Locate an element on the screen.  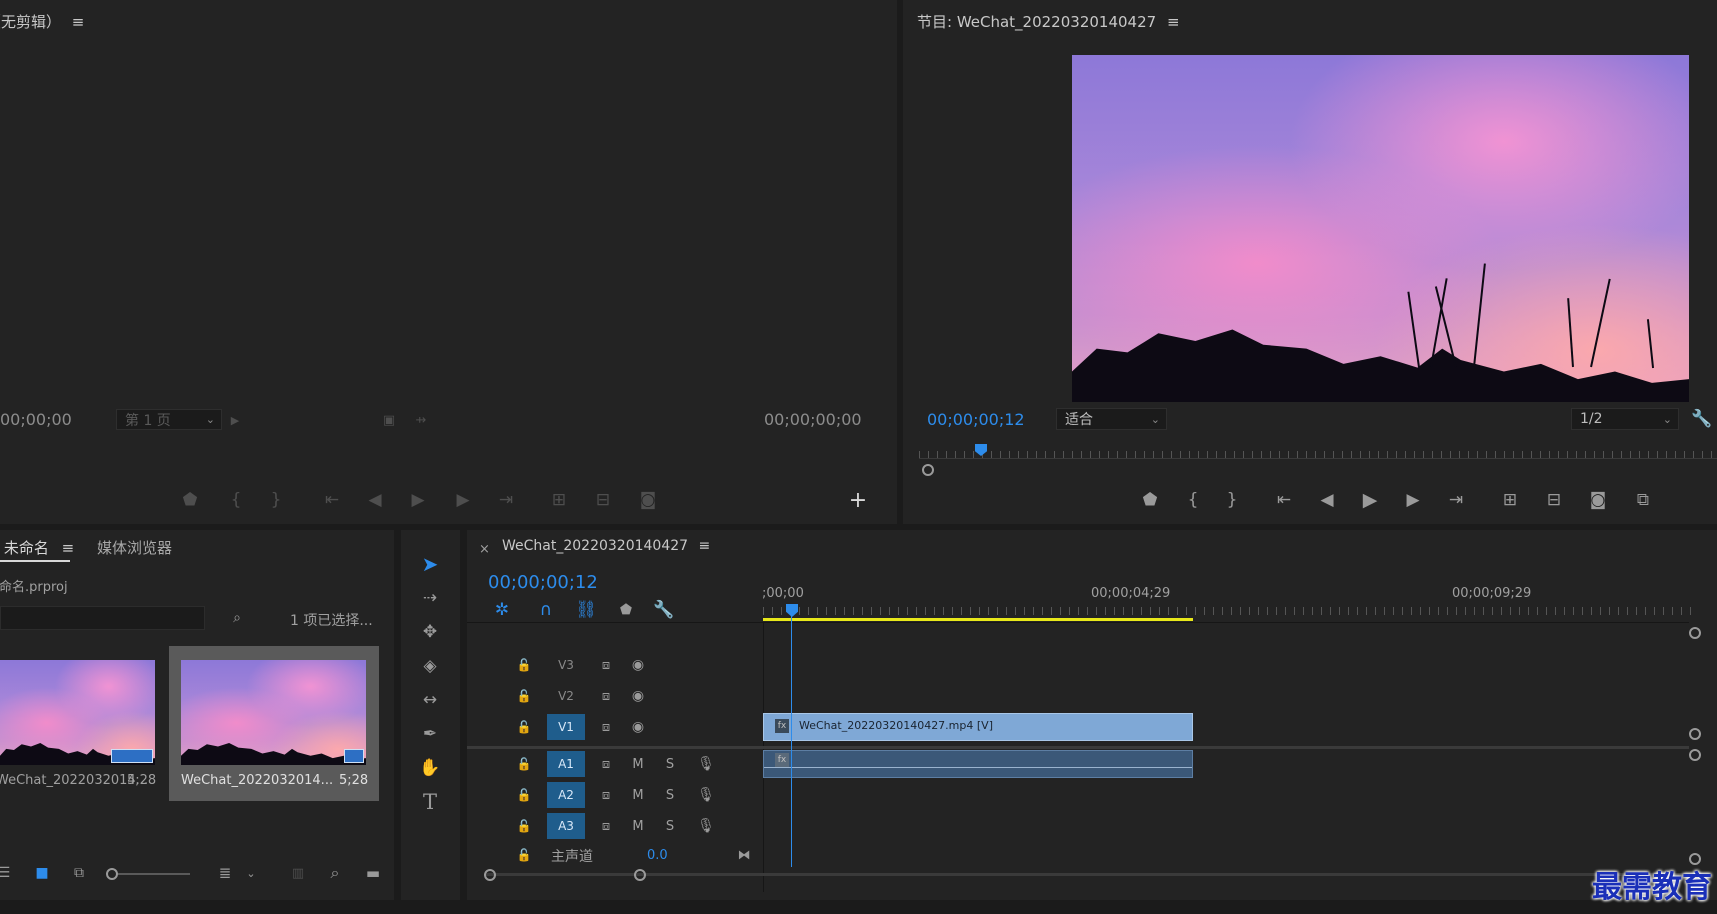
source-monitor-title: （无剪辑） ≡ is located at coordinates (42, 21).